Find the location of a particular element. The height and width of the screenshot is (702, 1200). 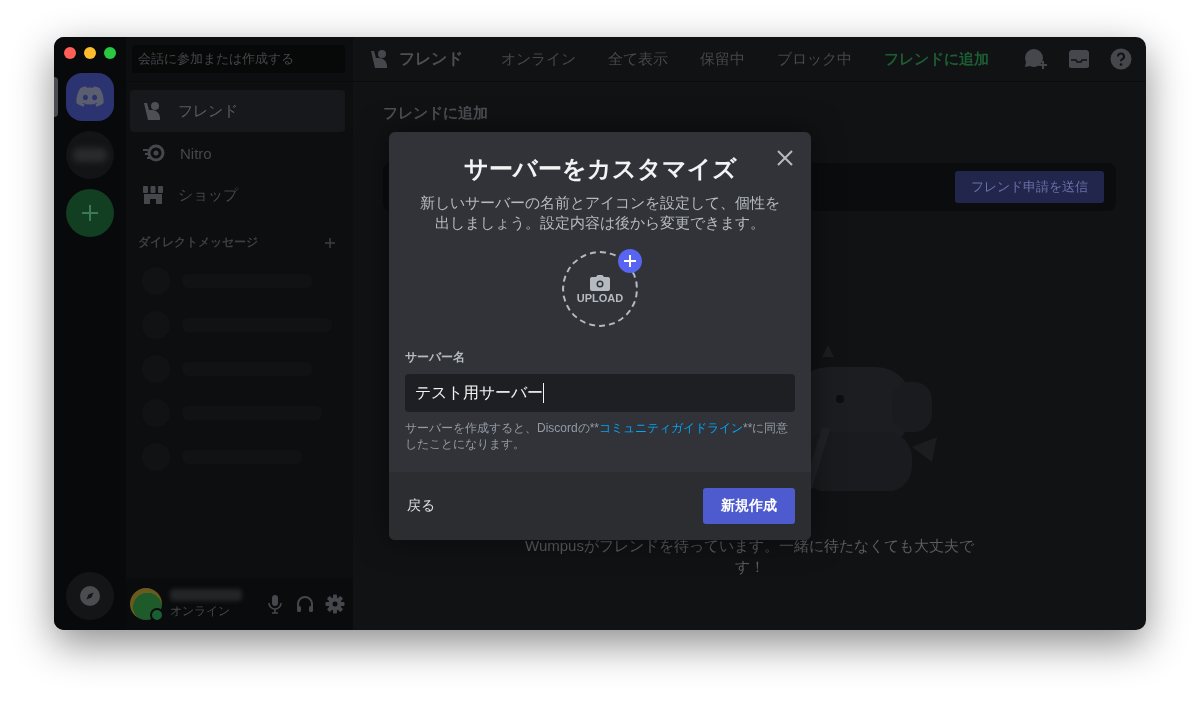

section-title: フレンドに追加 is located at coordinates (436, 113).